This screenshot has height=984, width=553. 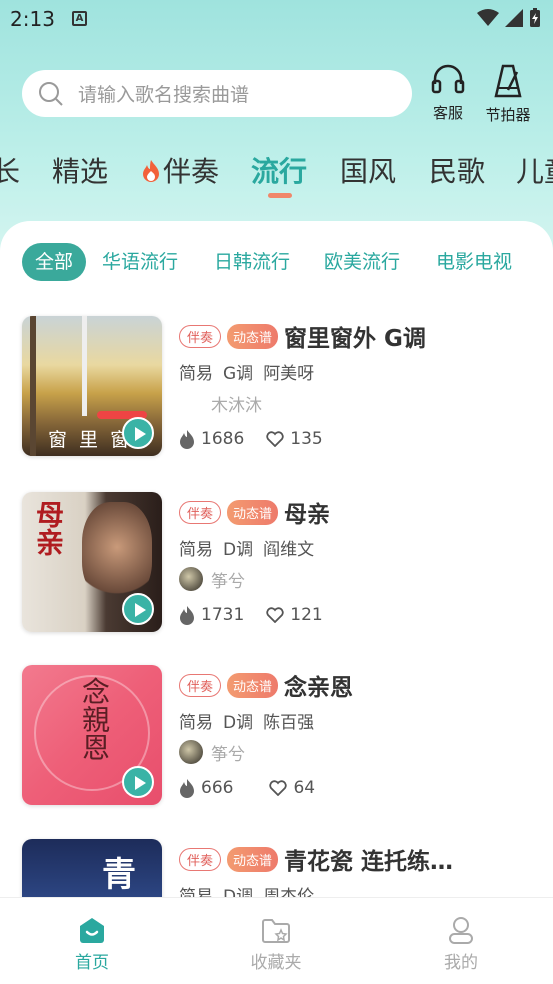 What do you see at coordinates (236, 405) in the screenshot?
I see `uploader-name: 木沐沐` at bounding box center [236, 405].